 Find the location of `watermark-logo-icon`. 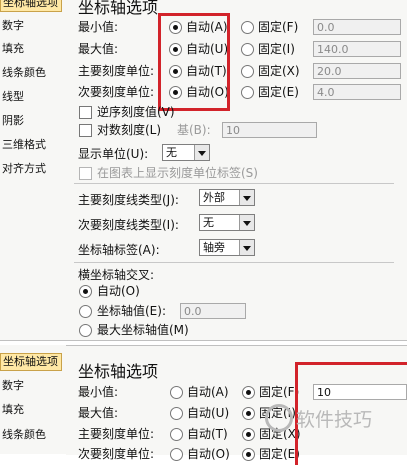

watermark-logo-icon is located at coordinates (279, 418).